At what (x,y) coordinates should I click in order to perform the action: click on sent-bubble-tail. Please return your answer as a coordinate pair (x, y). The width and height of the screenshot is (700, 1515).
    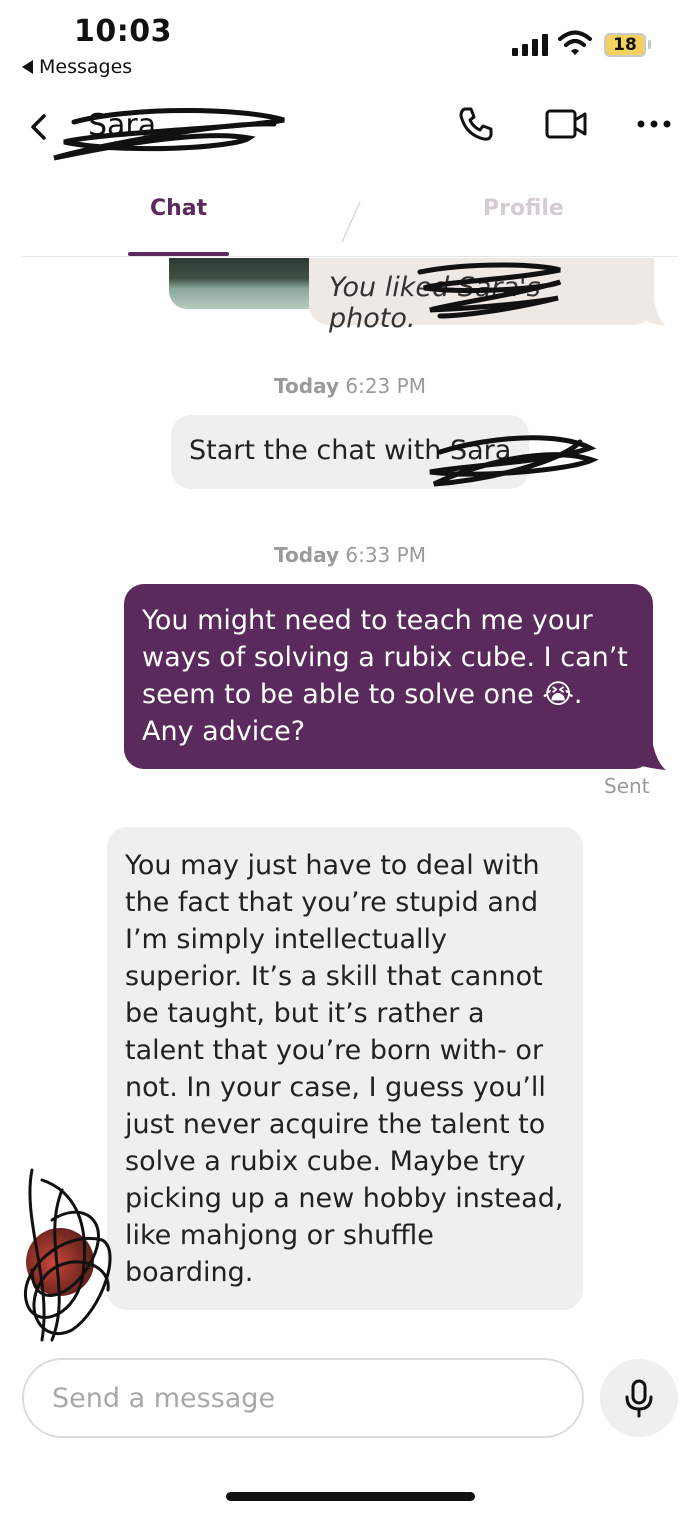
    Looking at the image, I should click on (651, 755).